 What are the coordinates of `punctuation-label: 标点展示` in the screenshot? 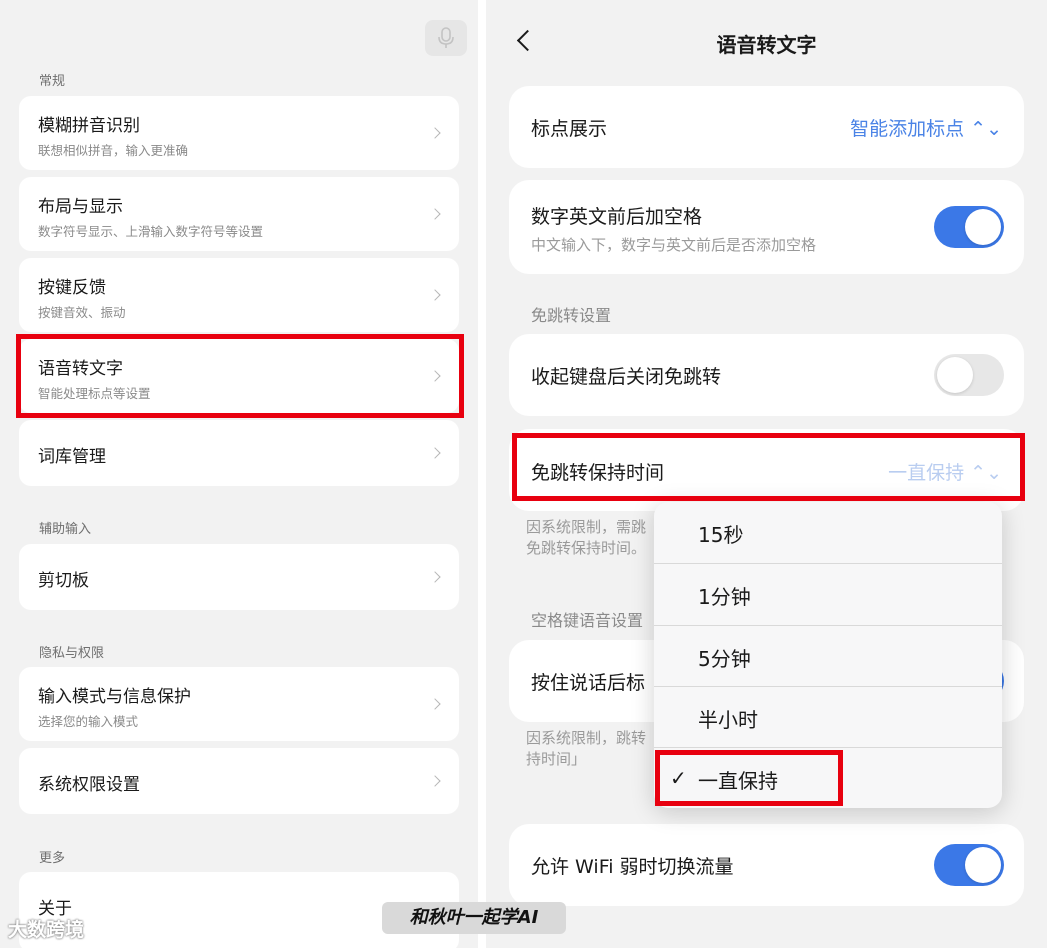 It's located at (569, 129).